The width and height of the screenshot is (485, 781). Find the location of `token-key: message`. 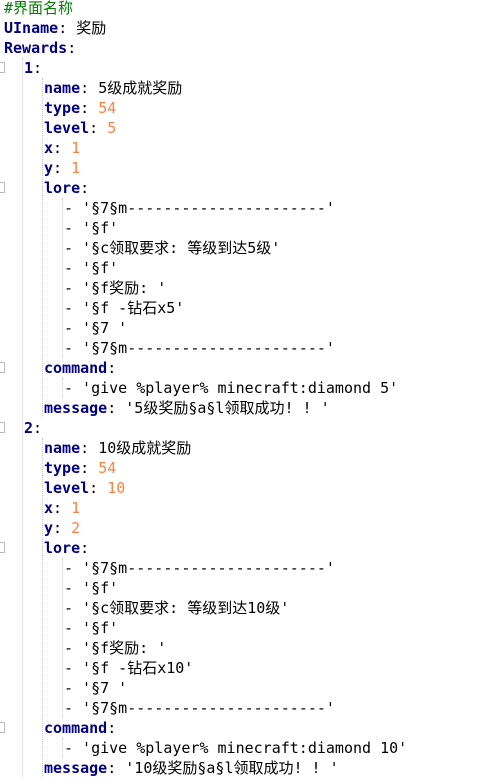

token-key: message is located at coordinates (76, 408).